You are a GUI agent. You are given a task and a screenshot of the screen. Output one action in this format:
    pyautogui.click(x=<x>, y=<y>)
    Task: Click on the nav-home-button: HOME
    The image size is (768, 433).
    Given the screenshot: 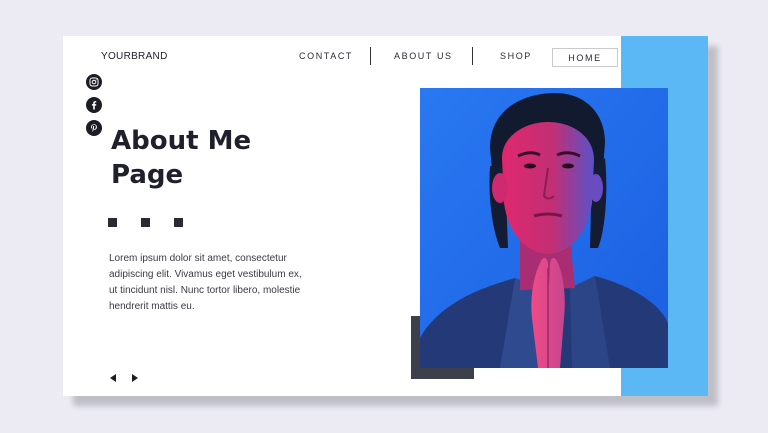 What is the action you would take?
    pyautogui.click(x=585, y=57)
    